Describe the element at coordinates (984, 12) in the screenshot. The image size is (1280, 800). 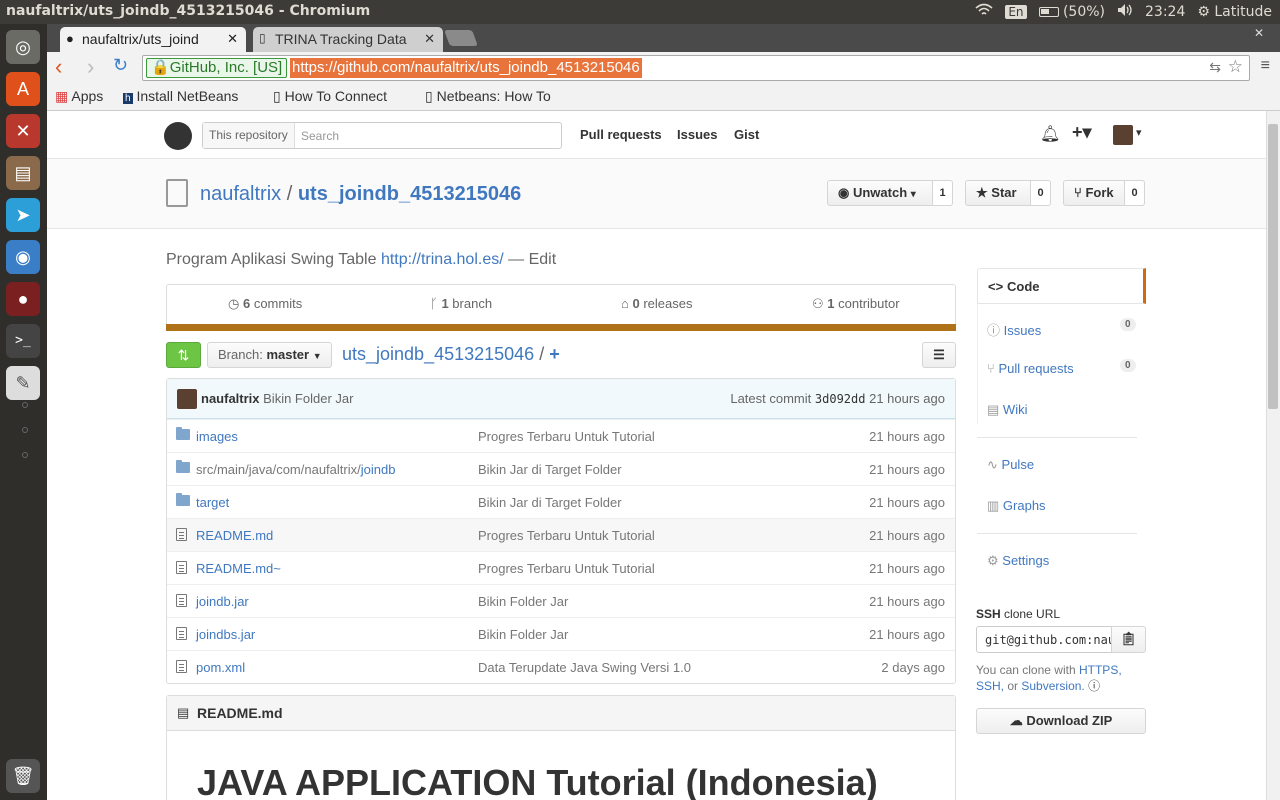
I see `wifi-icon` at that location.